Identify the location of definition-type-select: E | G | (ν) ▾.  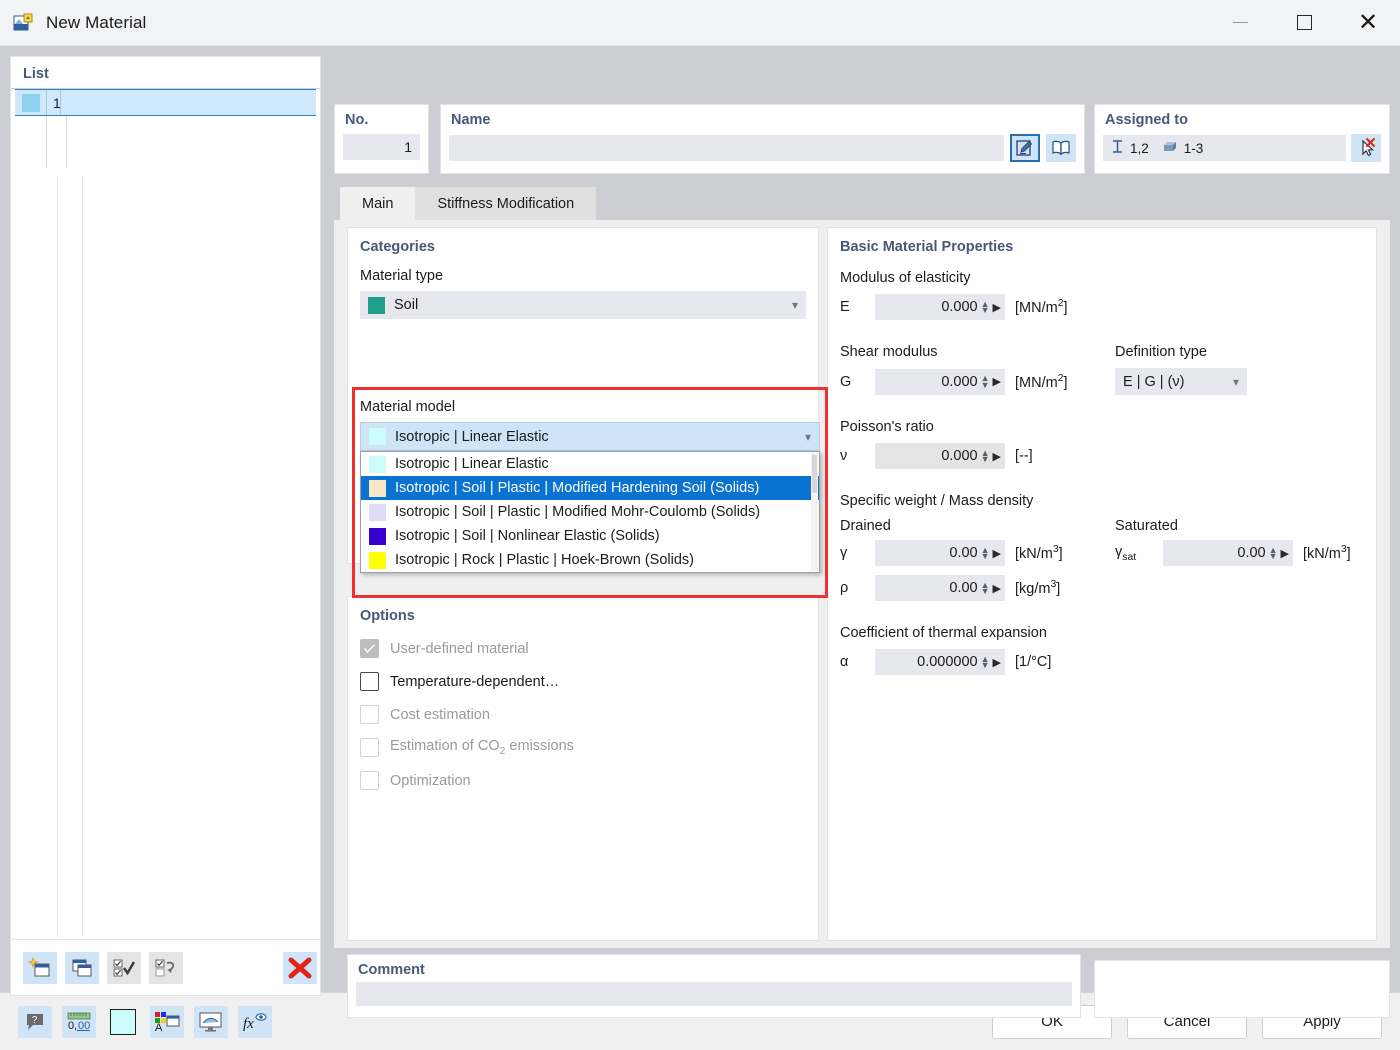
(1181, 381).